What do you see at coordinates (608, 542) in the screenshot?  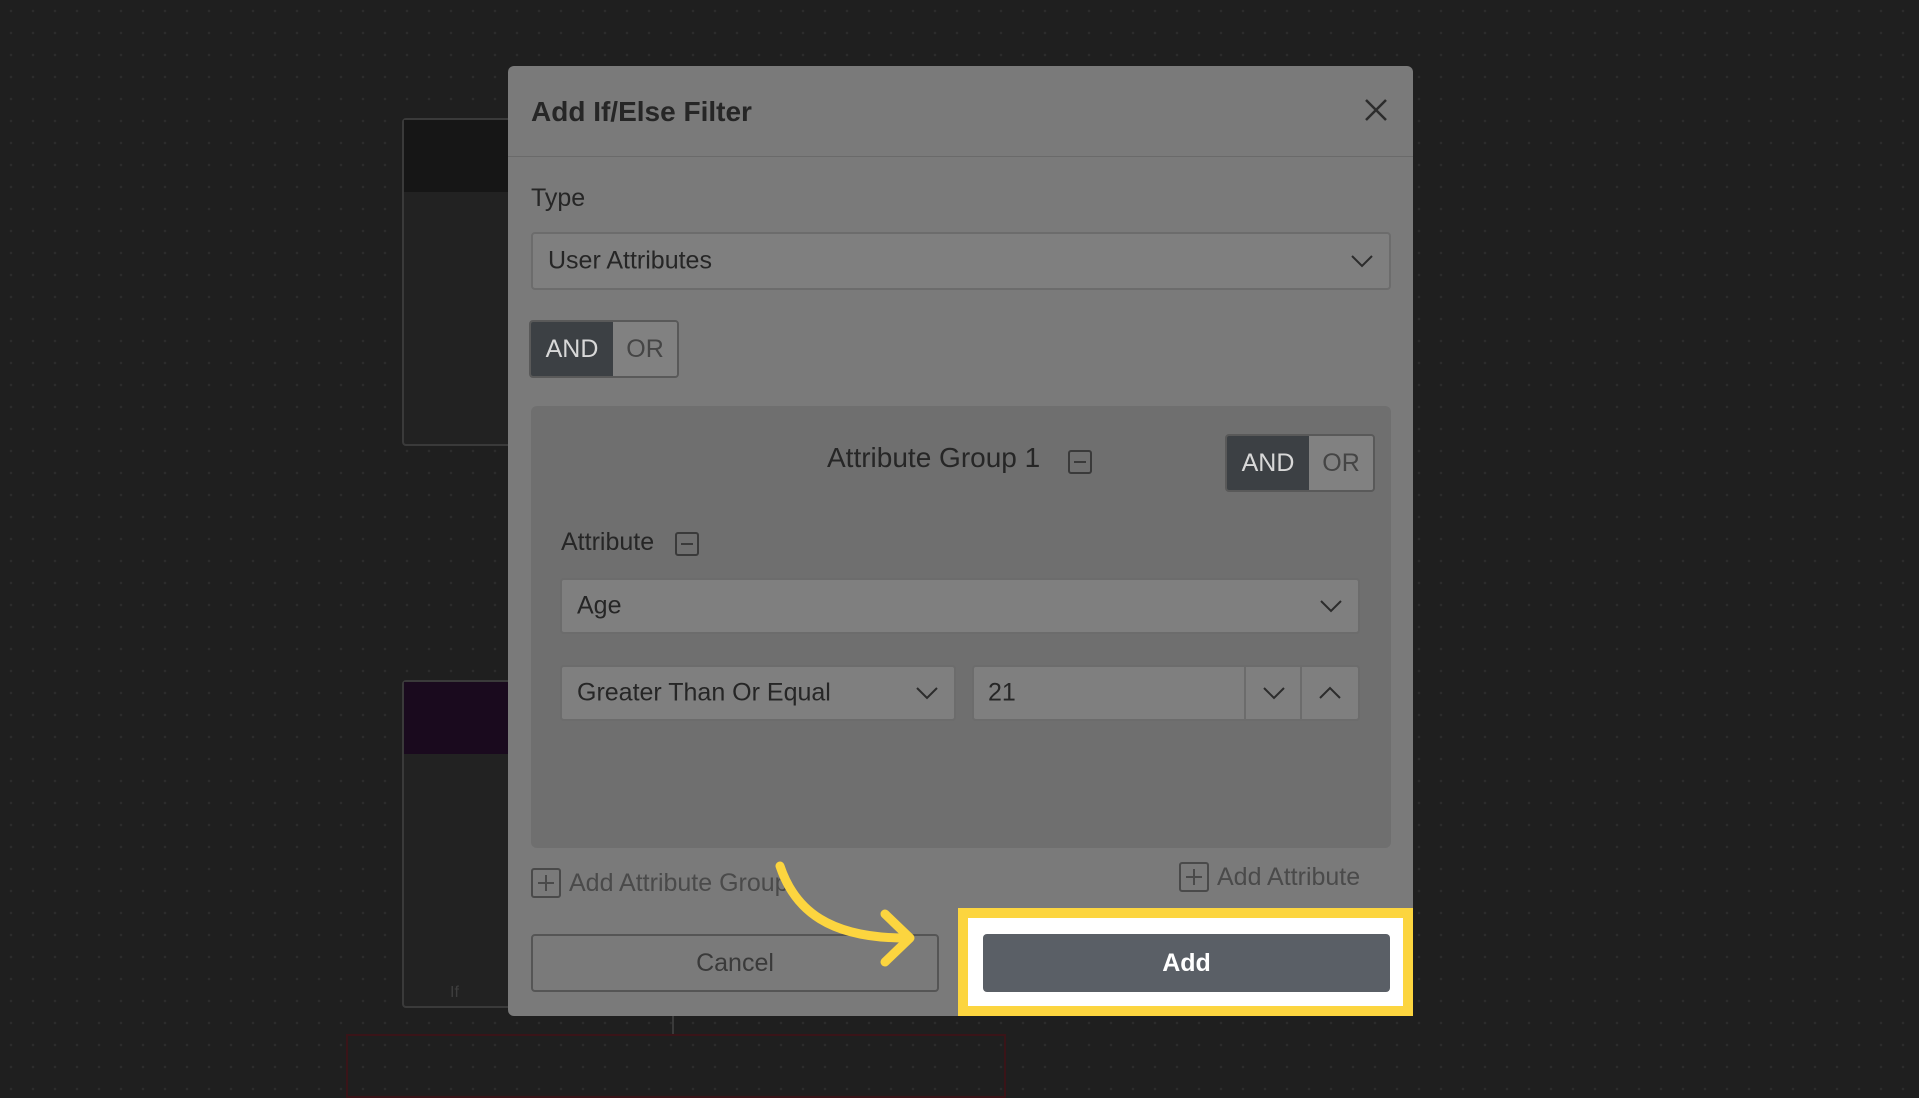 I see `attribute-label: Attribute` at bounding box center [608, 542].